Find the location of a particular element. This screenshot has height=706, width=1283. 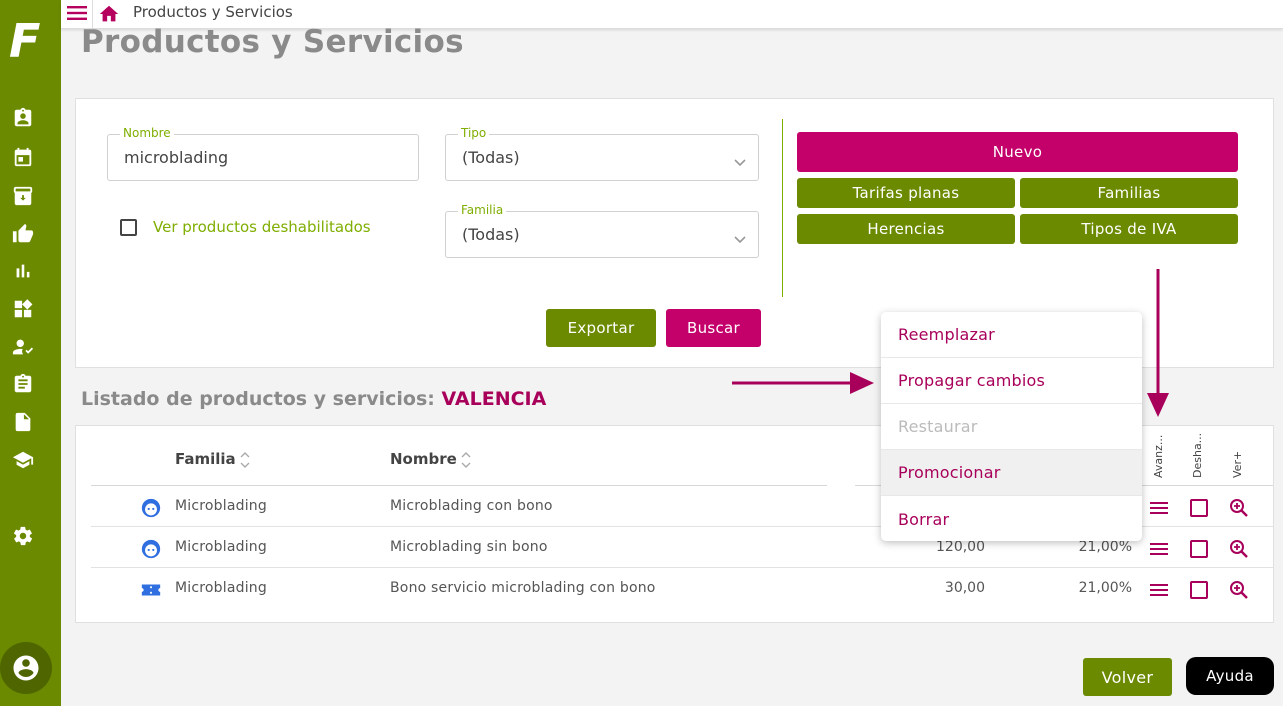

clipboard-user-icon is located at coordinates (23, 118).